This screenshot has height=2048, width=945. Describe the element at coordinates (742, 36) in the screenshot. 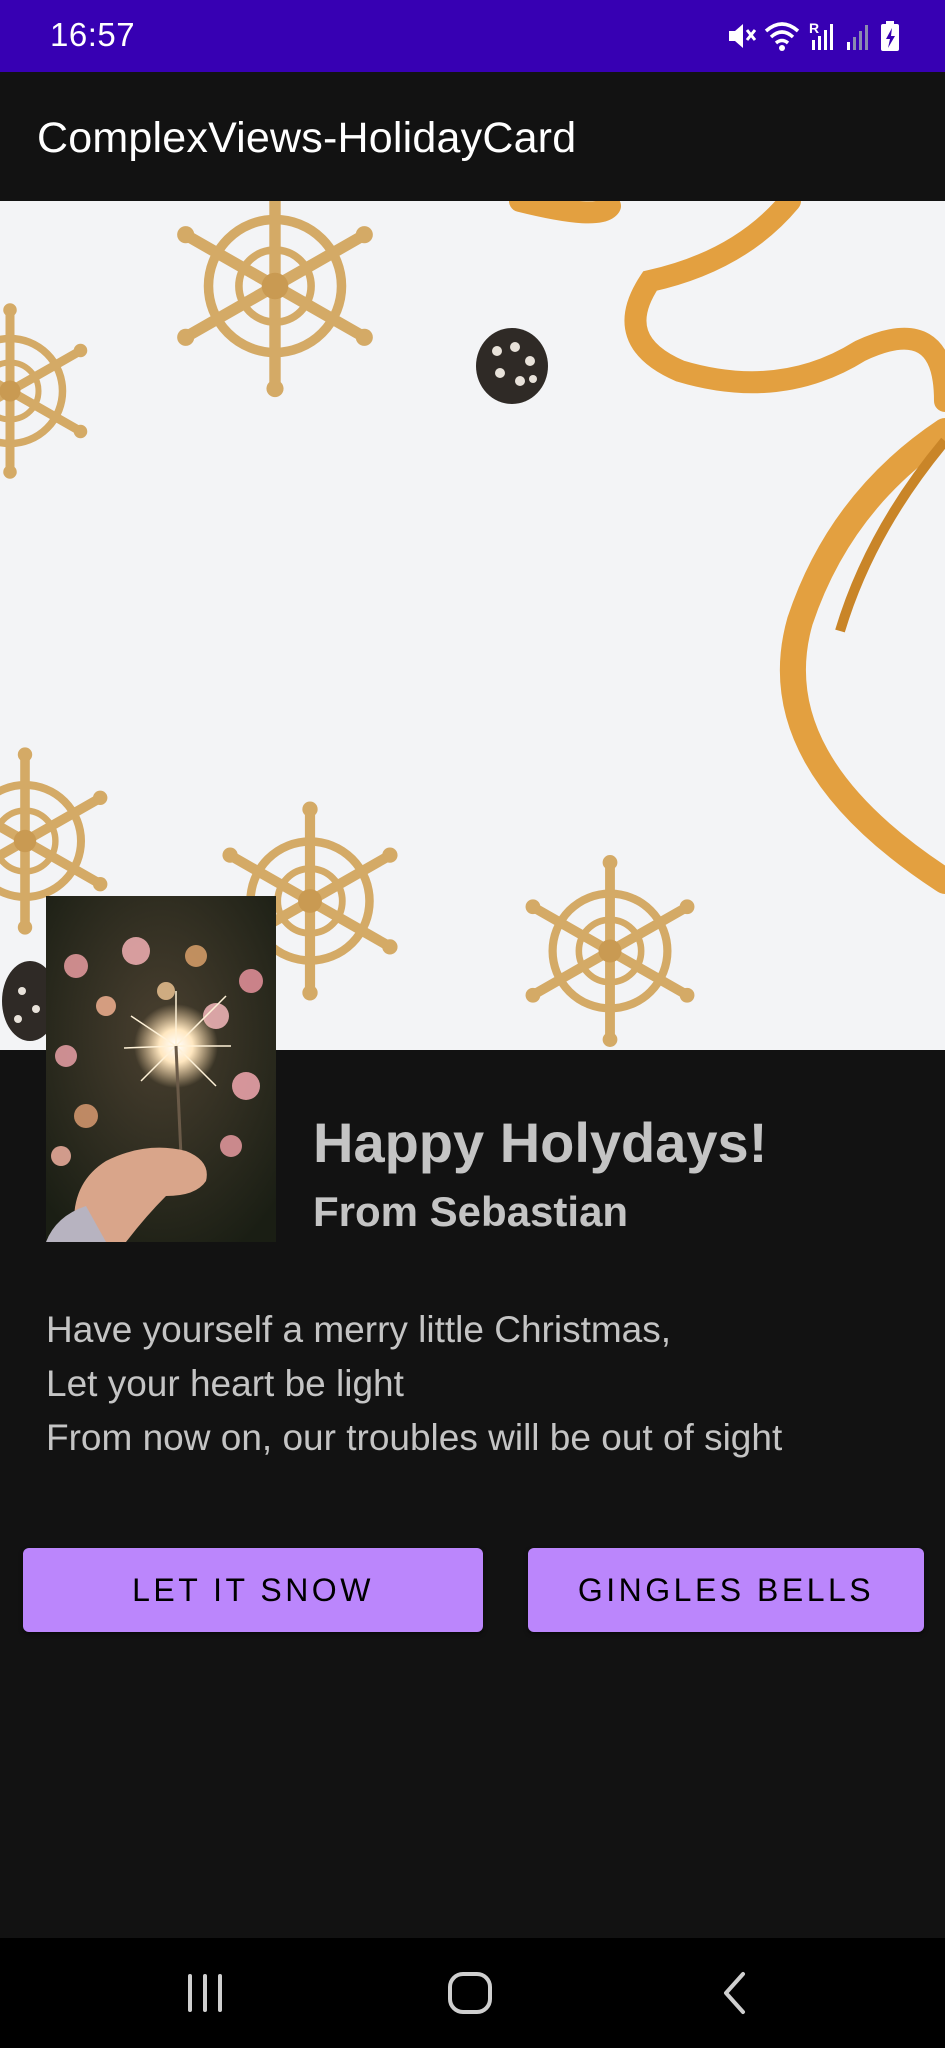

I see `mute-icon` at that location.